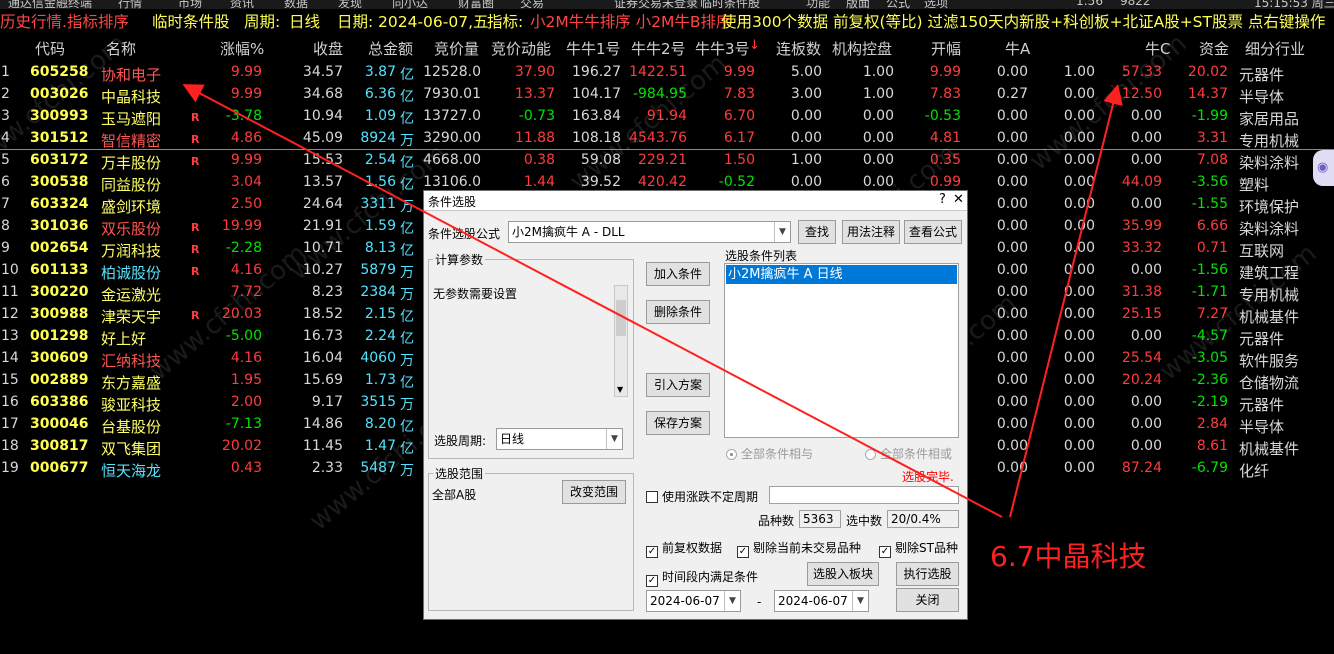  What do you see at coordinates (843, 574) in the screenshot?
I see `to-block-button: 选股入板块` at bounding box center [843, 574].